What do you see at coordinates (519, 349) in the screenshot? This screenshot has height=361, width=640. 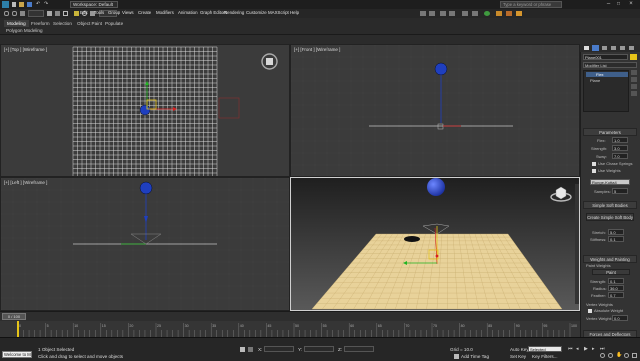 I see `auto-key-button: Auto Key` at bounding box center [519, 349].